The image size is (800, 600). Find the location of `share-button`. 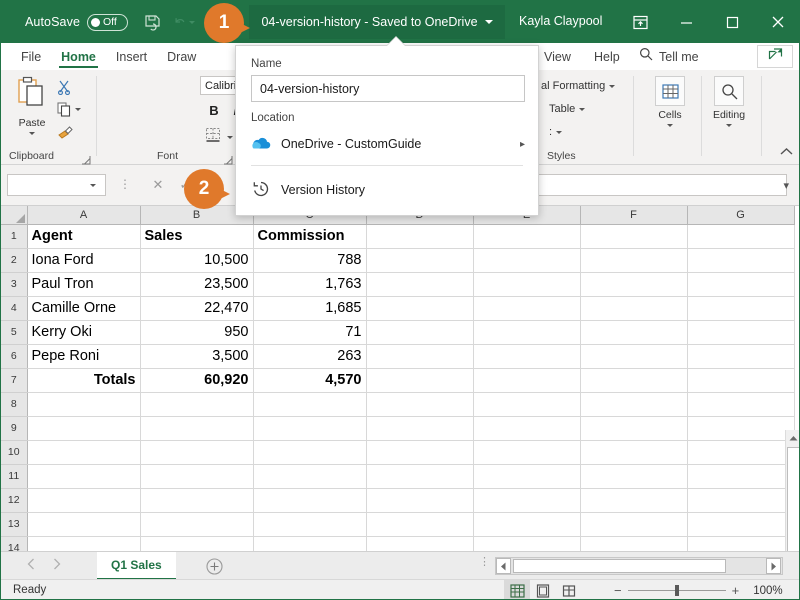

share-button is located at coordinates (775, 56).